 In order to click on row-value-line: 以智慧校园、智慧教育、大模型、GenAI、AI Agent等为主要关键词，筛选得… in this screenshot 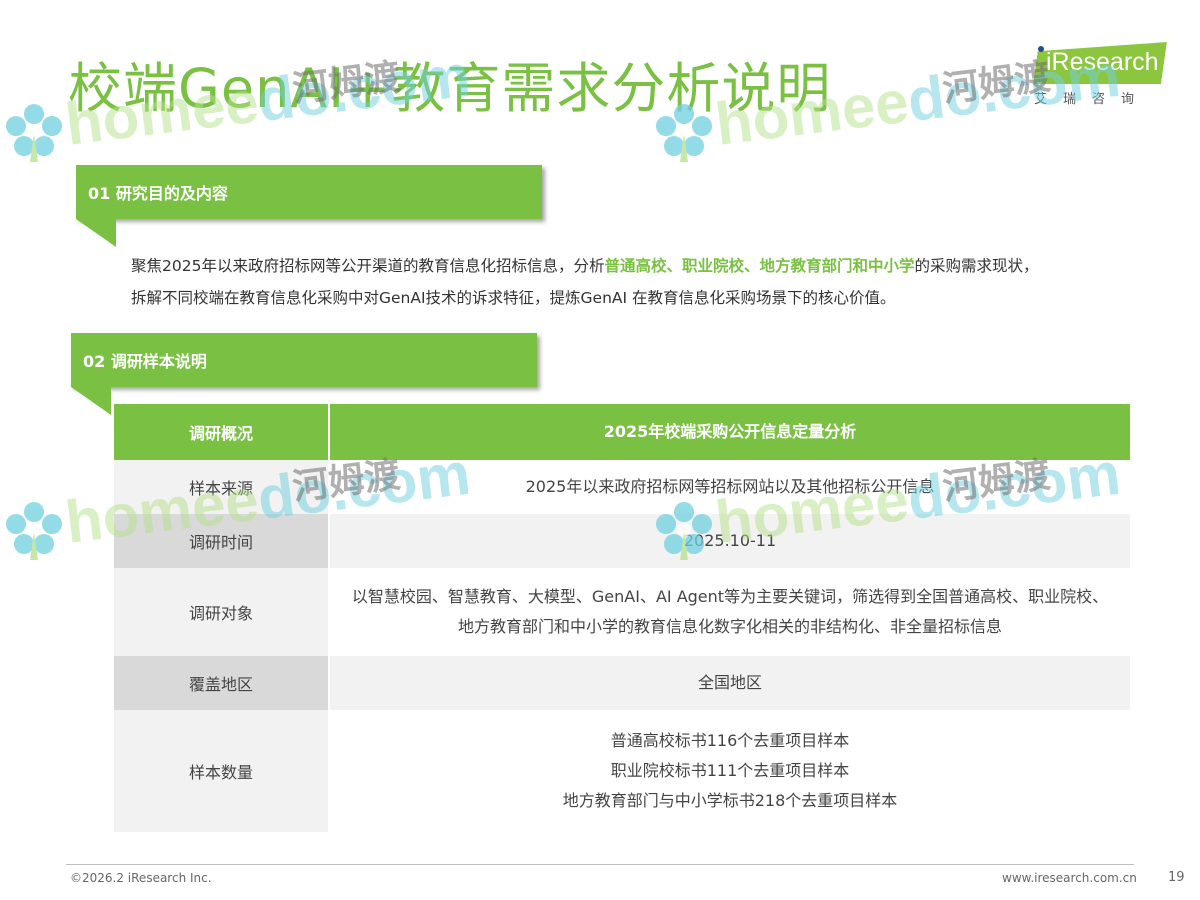, I will do `click(730, 596)`.